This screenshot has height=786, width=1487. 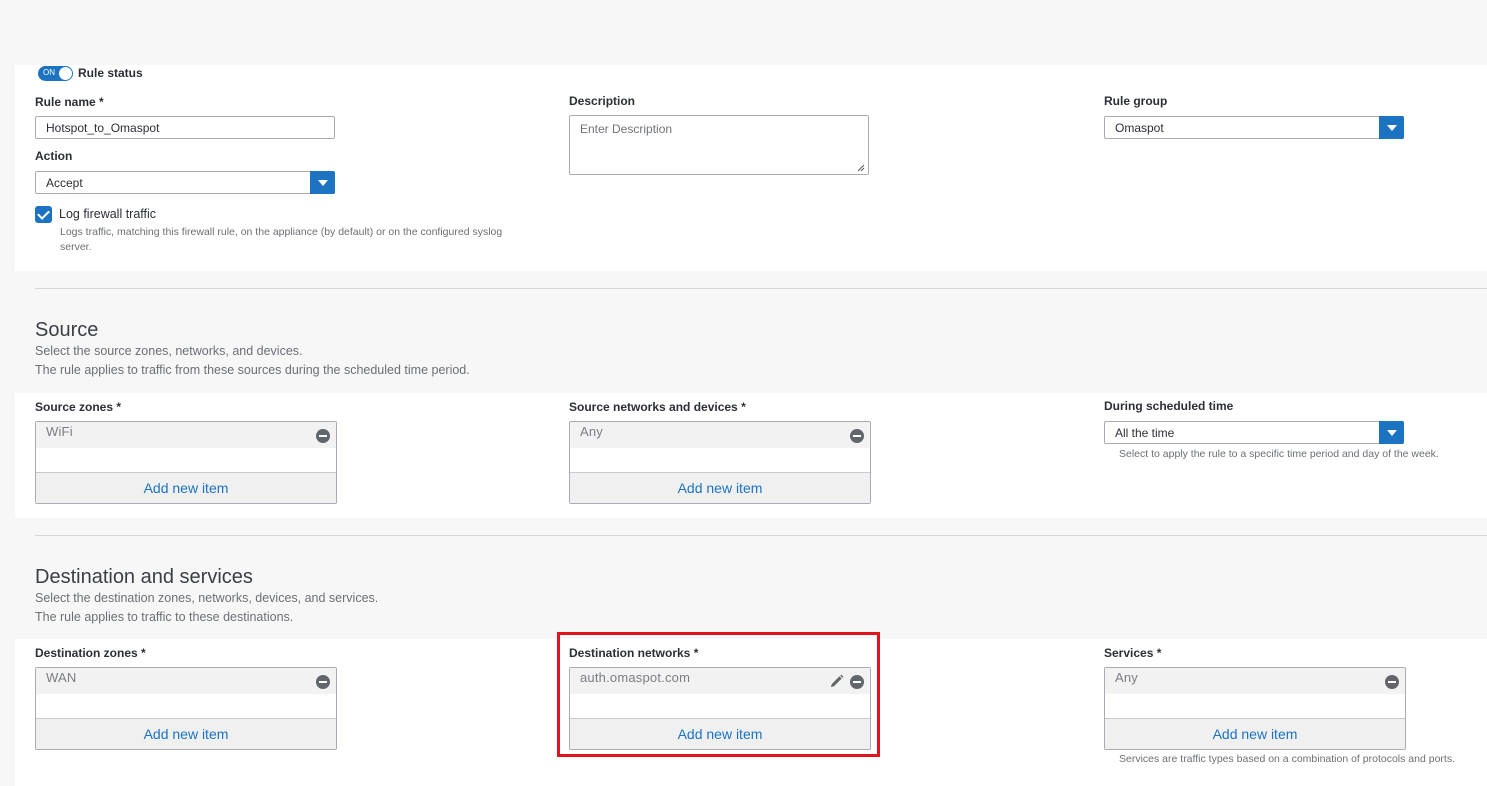 What do you see at coordinates (186, 708) in the screenshot?
I see `destination-zones-list: WAN Add new item` at bounding box center [186, 708].